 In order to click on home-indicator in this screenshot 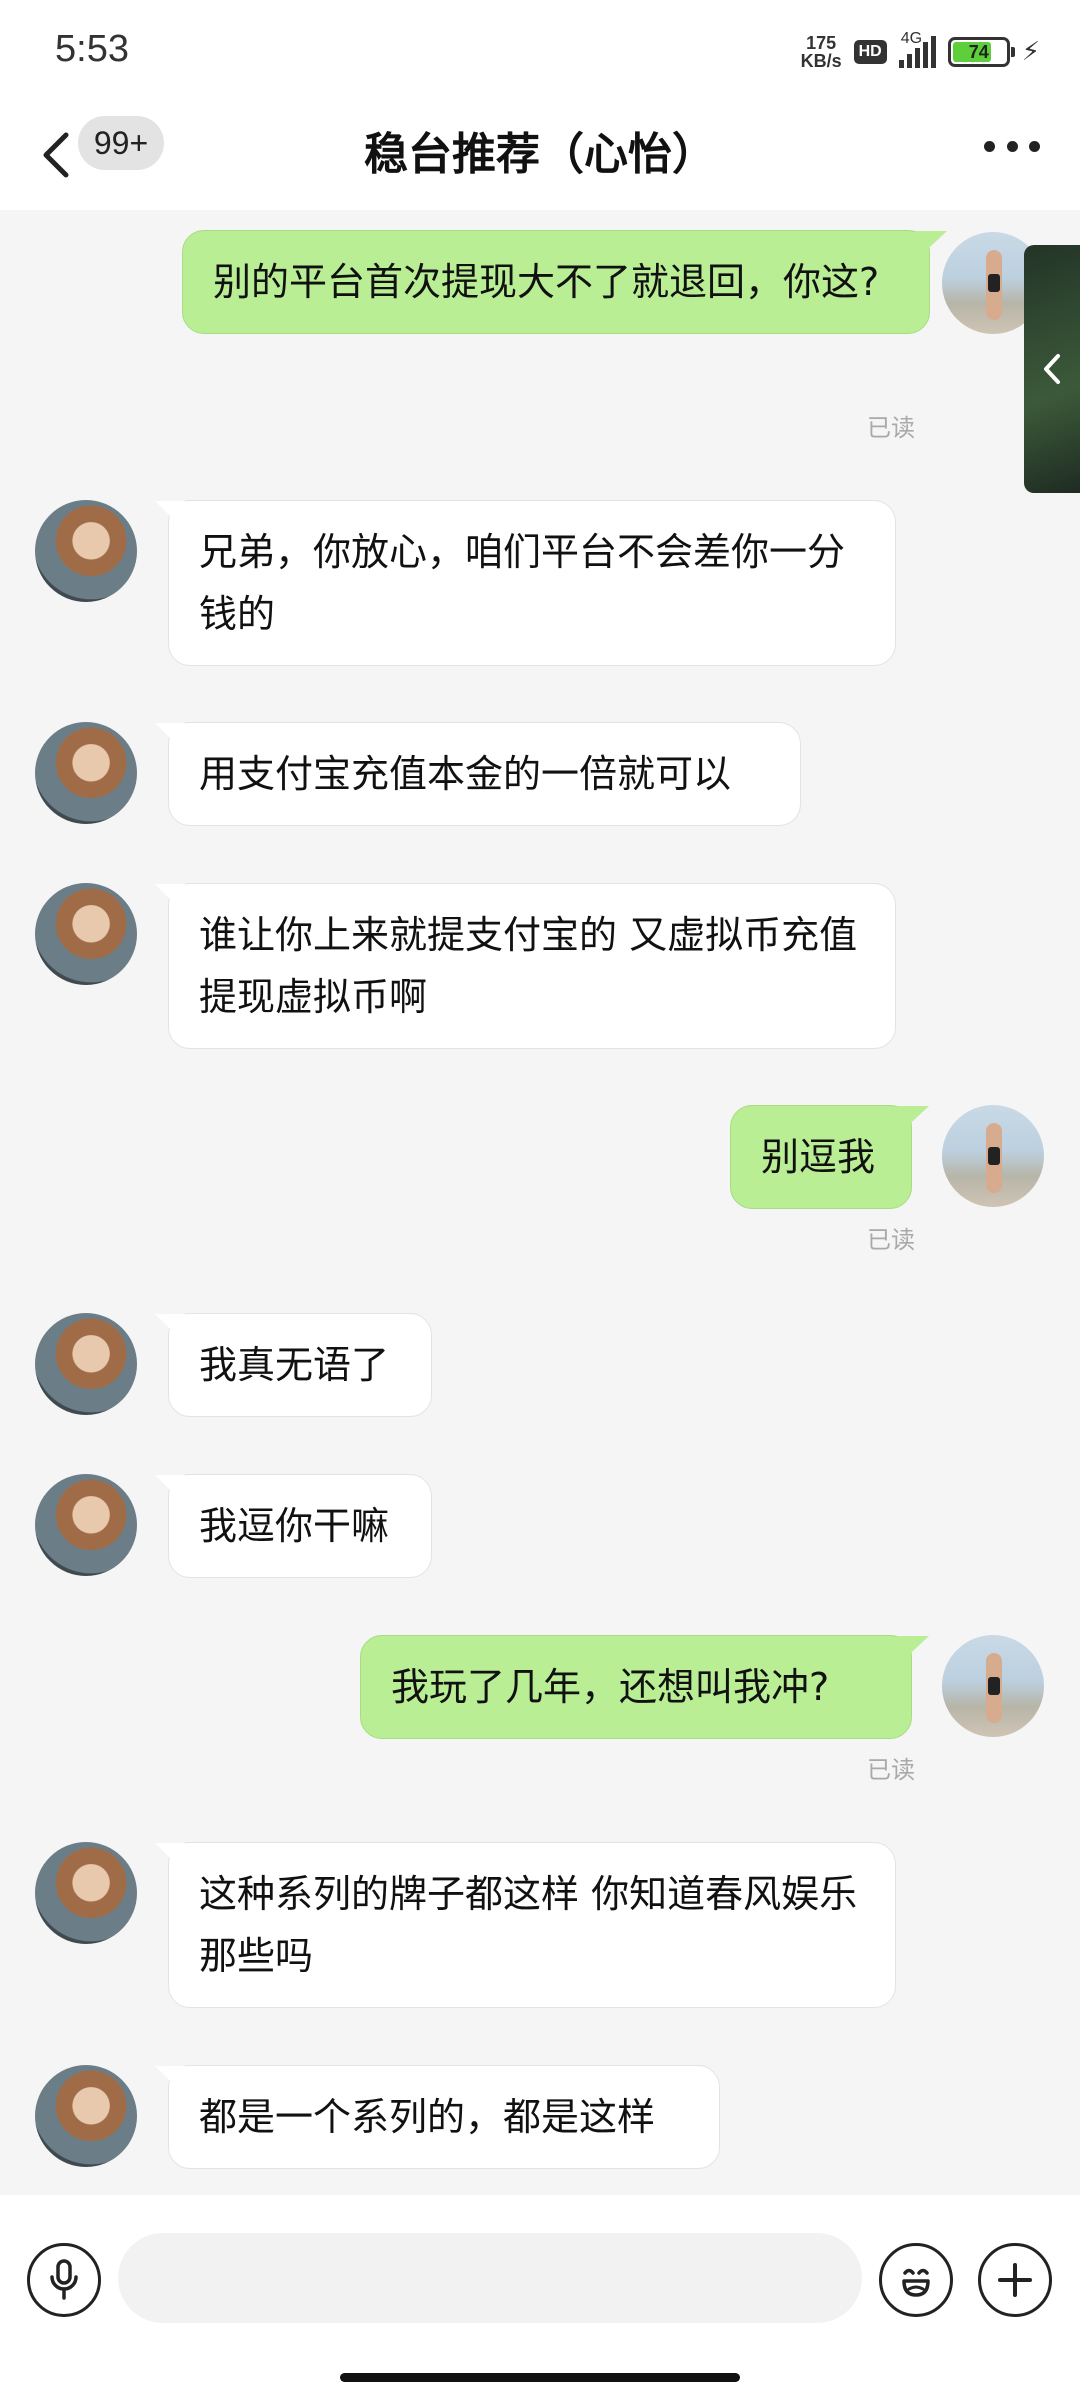, I will do `click(540, 2377)`.